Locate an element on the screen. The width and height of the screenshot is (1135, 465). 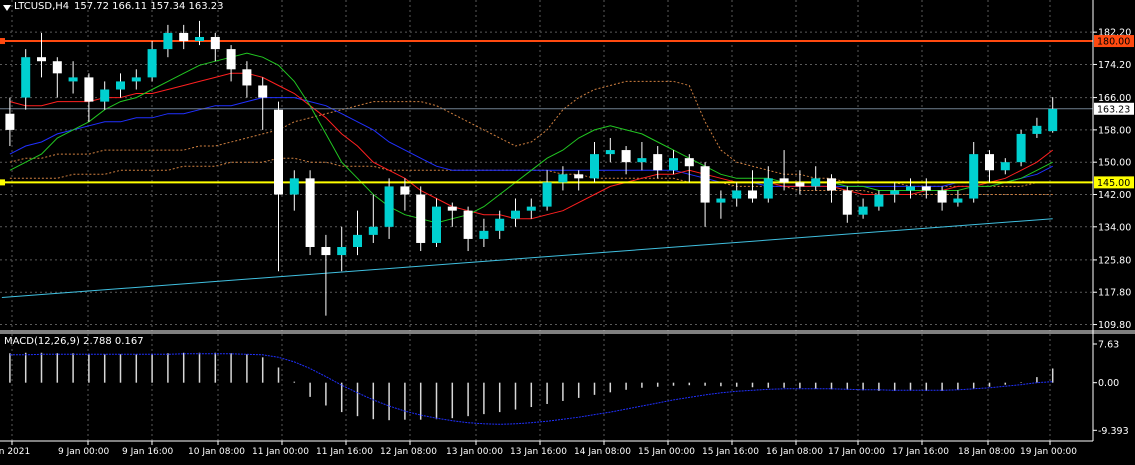
price-axis-label: 134.00 is located at coordinates (1114, 227).